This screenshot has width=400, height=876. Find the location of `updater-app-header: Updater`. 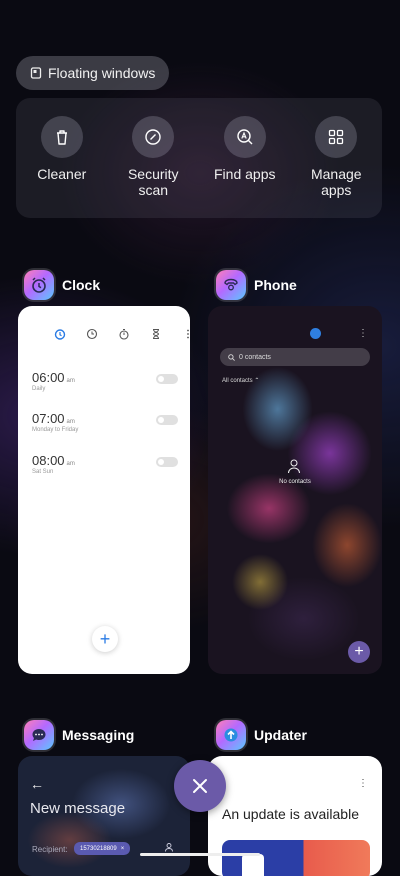

updater-app-header: Updater is located at coordinates (261, 735).